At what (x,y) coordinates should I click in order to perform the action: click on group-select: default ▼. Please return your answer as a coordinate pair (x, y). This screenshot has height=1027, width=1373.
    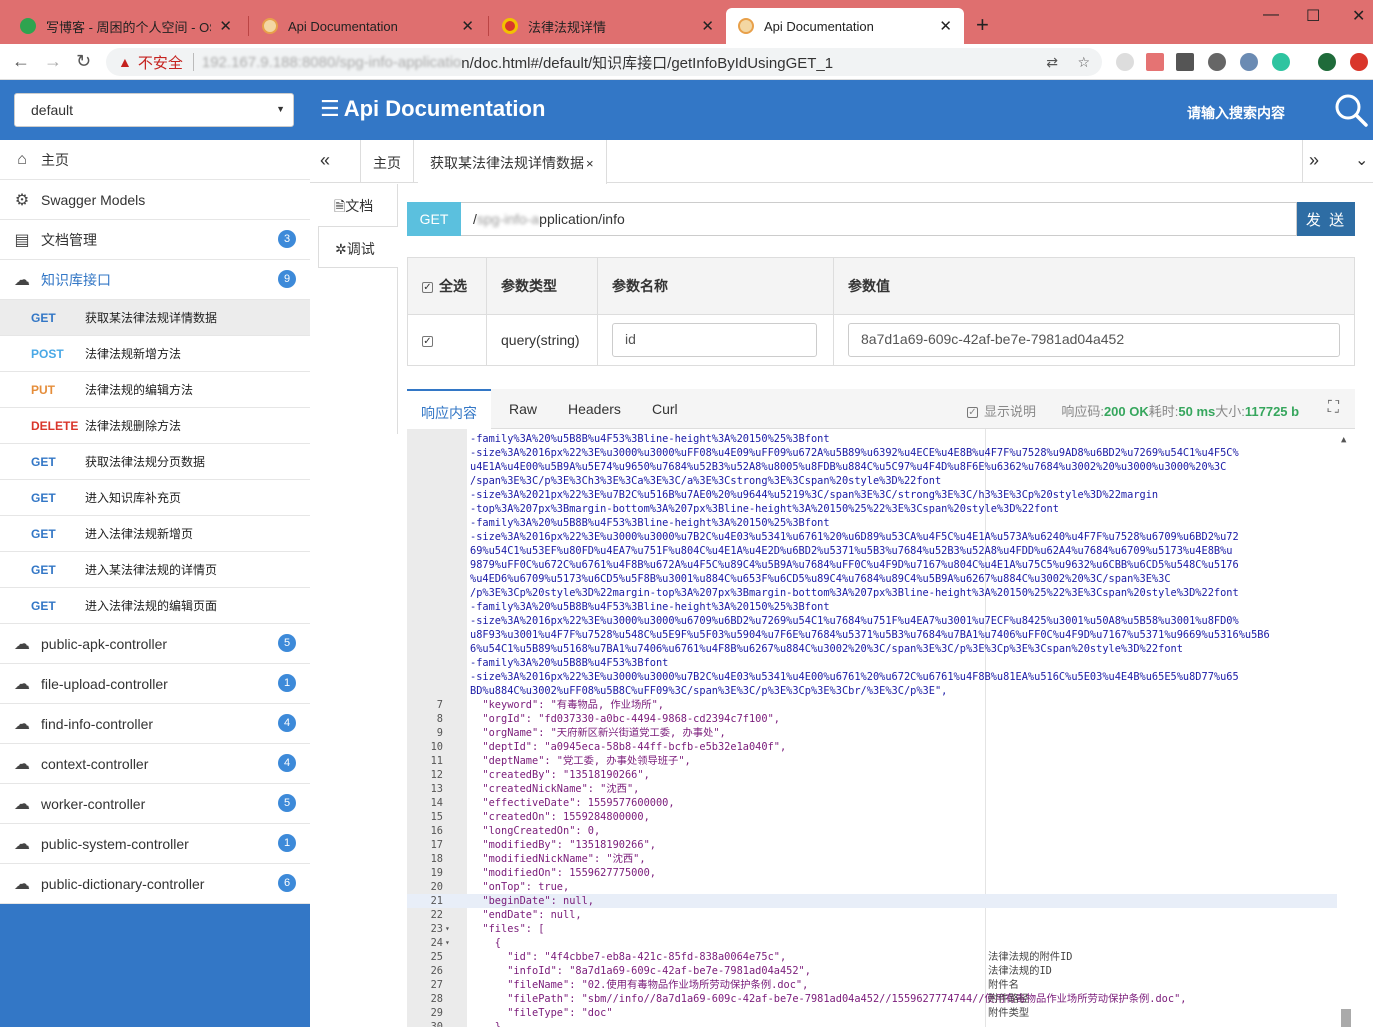
    Looking at the image, I should click on (154, 110).